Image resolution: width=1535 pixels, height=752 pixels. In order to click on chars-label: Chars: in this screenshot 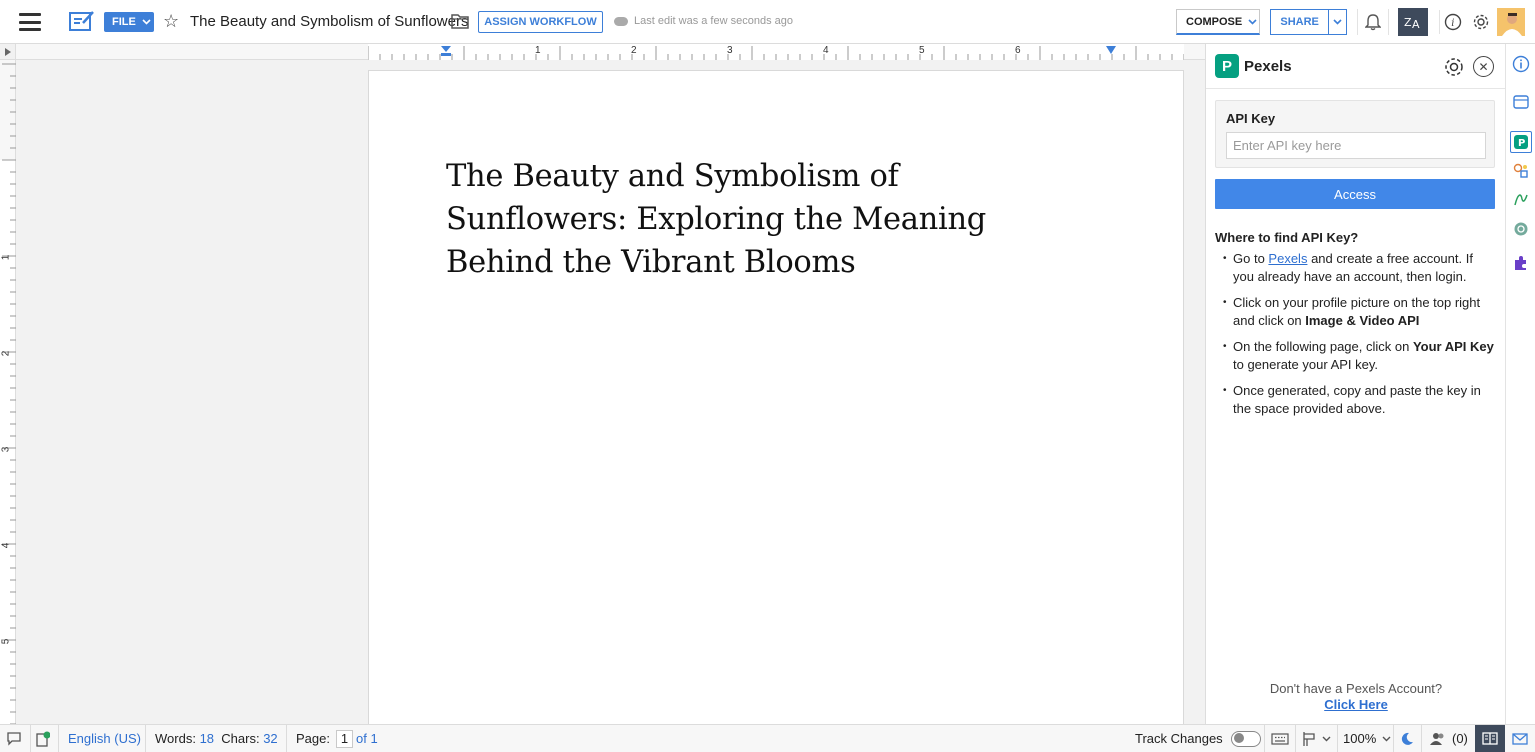, I will do `click(240, 738)`.